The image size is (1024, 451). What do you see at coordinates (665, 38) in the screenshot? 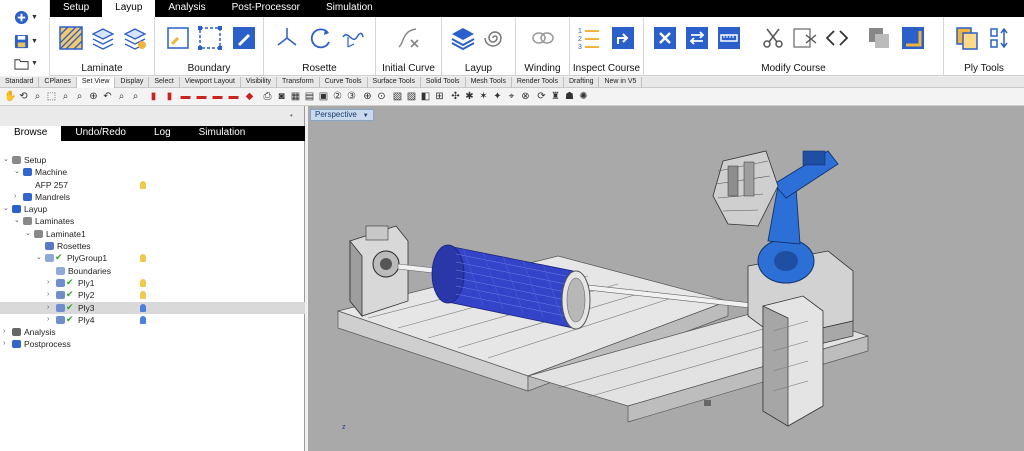
I see `delete-course-button` at bounding box center [665, 38].